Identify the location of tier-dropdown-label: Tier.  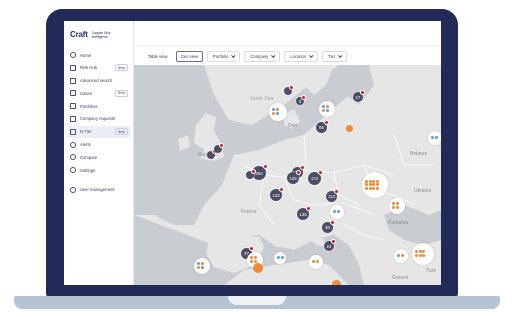
(332, 56).